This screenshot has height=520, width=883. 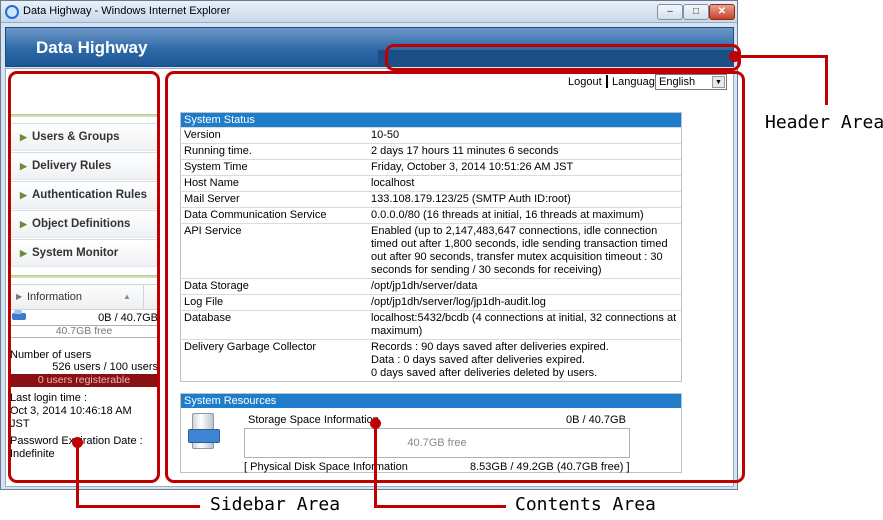 What do you see at coordinates (696, 12) in the screenshot?
I see `maximize-button: □` at bounding box center [696, 12].